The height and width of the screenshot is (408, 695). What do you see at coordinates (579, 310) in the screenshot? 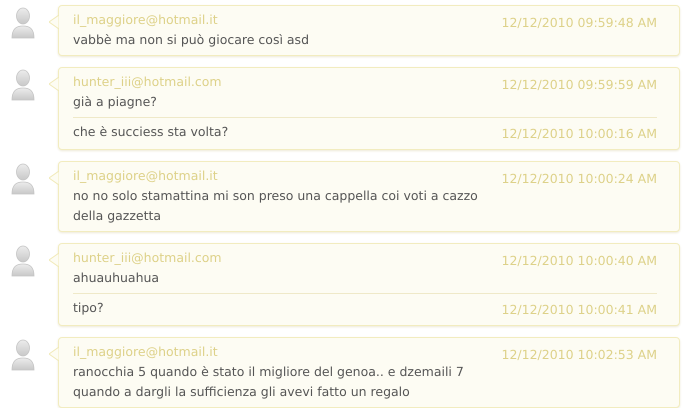
I see `message-time: 12/12/2010 10:00:41 AM` at bounding box center [579, 310].